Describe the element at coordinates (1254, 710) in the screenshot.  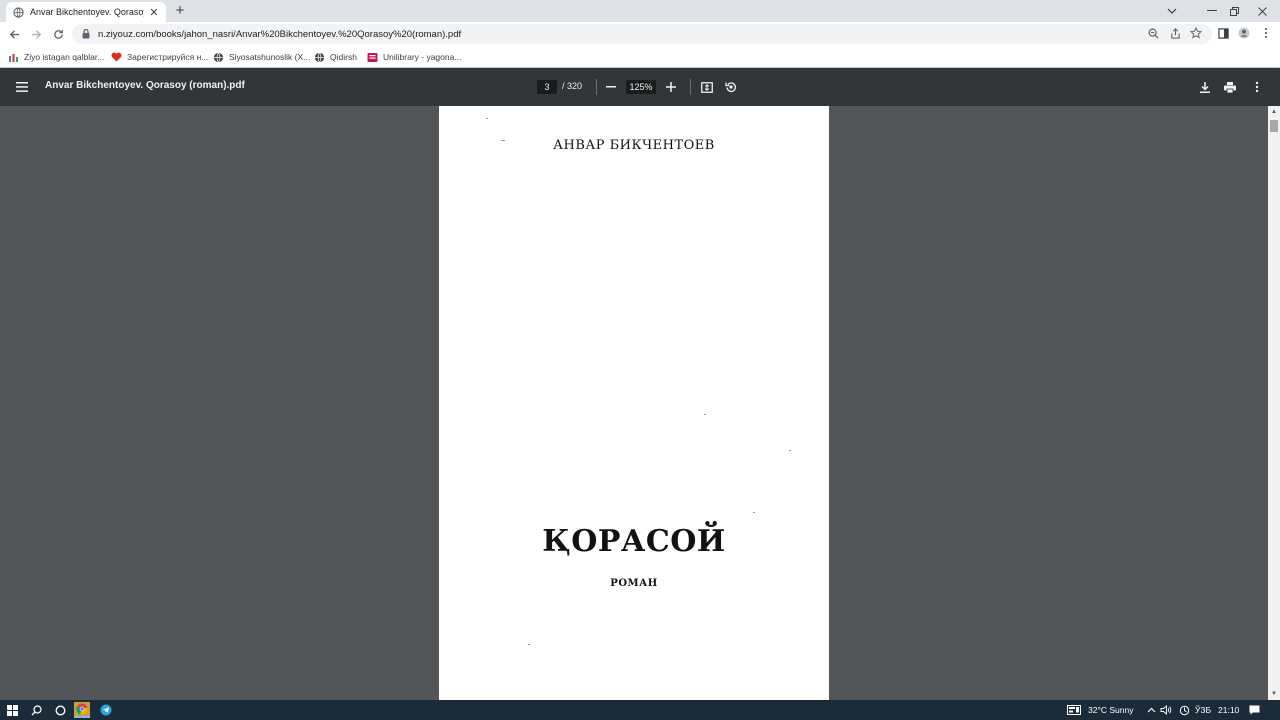
I see `notifications-icon` at that location.